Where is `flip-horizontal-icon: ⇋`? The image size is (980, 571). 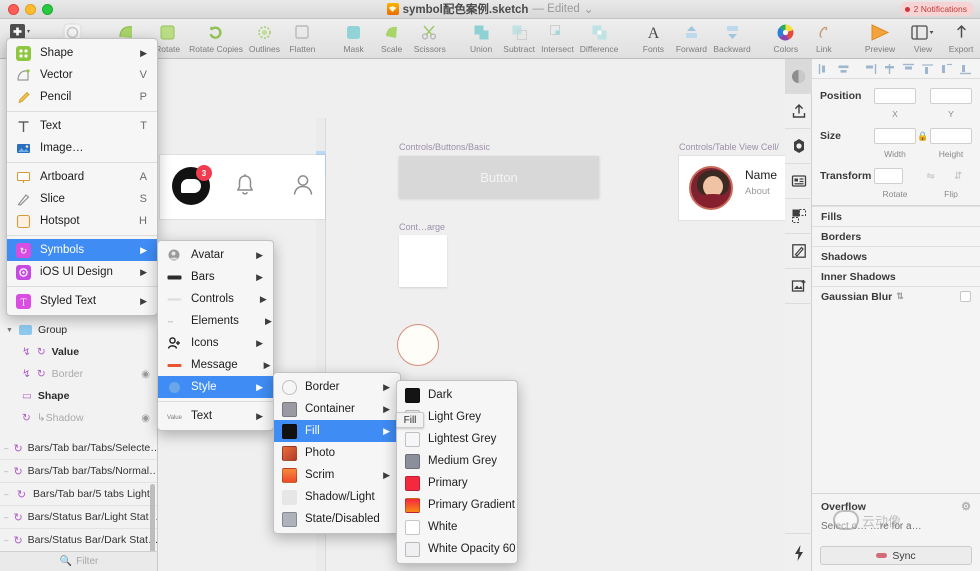 flip-horizontal-icon: ⇋ is located at coordinates (931, 176).